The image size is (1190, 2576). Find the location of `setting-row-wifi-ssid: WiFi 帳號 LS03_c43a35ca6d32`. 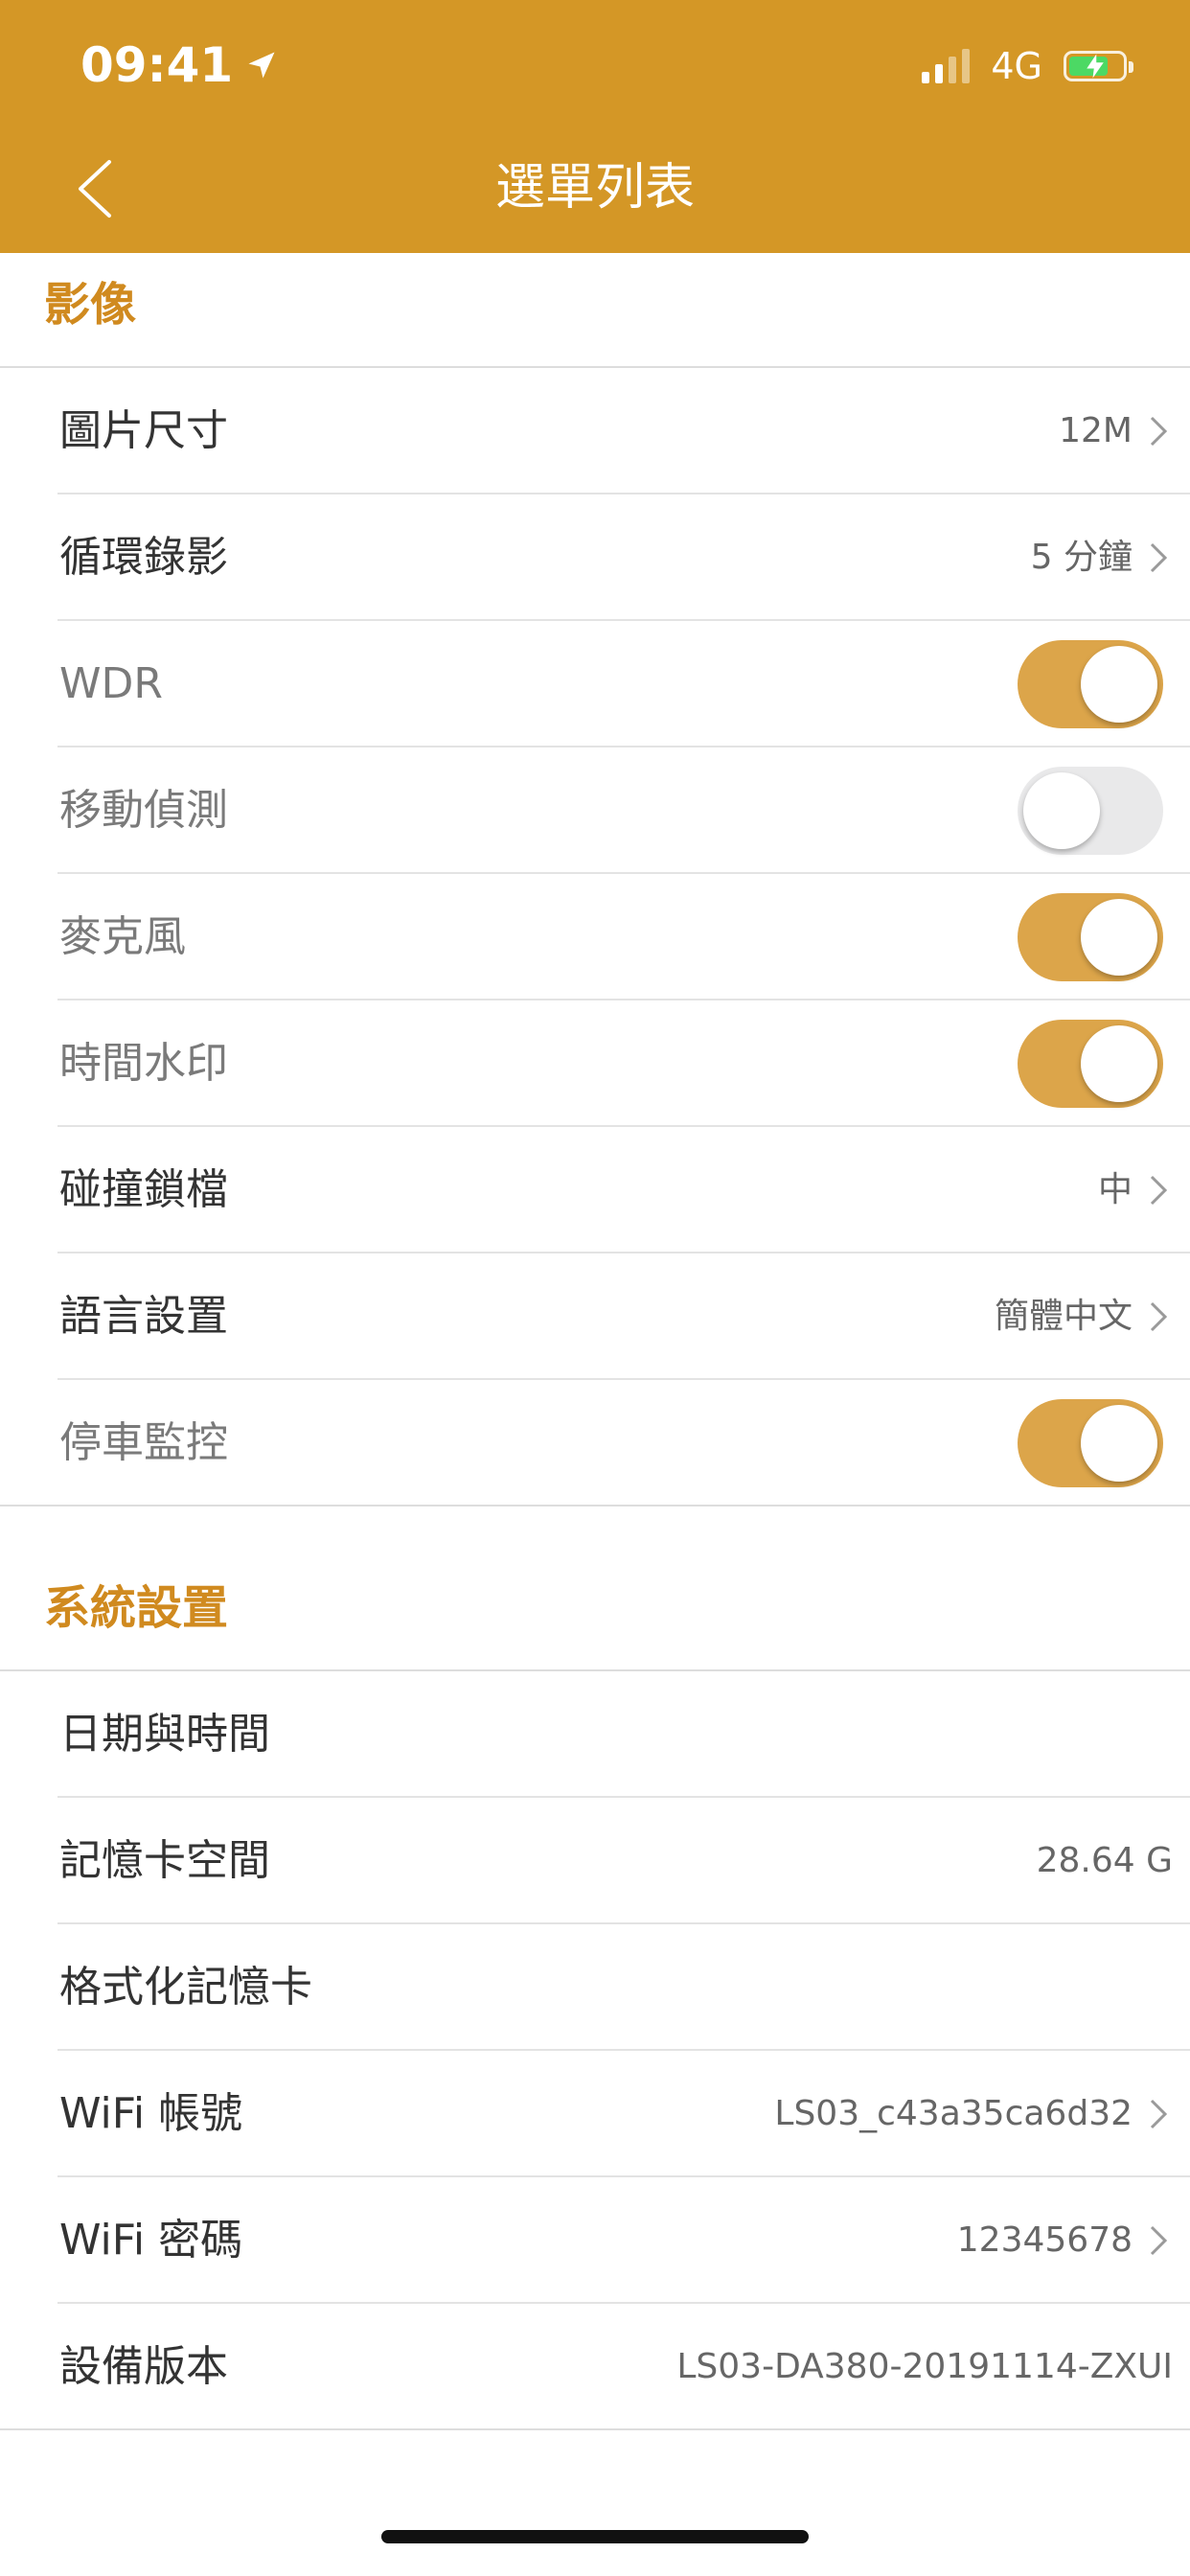

setting-row-wifi-ssid: WiFi 帳號 LS03_c43a35ca6d32 is located at coordinates (595, 2114).